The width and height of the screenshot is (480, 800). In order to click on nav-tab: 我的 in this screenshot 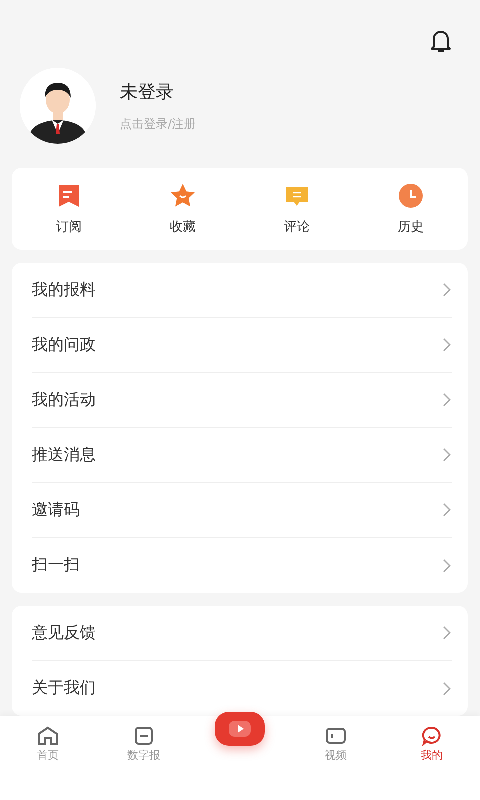, I will do `click(432, 744)`.